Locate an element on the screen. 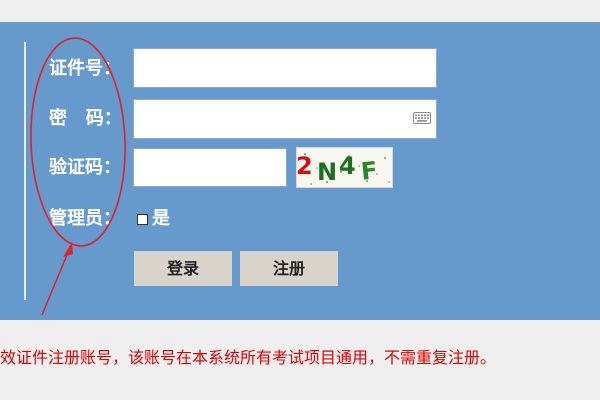 This screenshot has width=600, height=400. captcha-char: F is located at coordinates (369, 171).